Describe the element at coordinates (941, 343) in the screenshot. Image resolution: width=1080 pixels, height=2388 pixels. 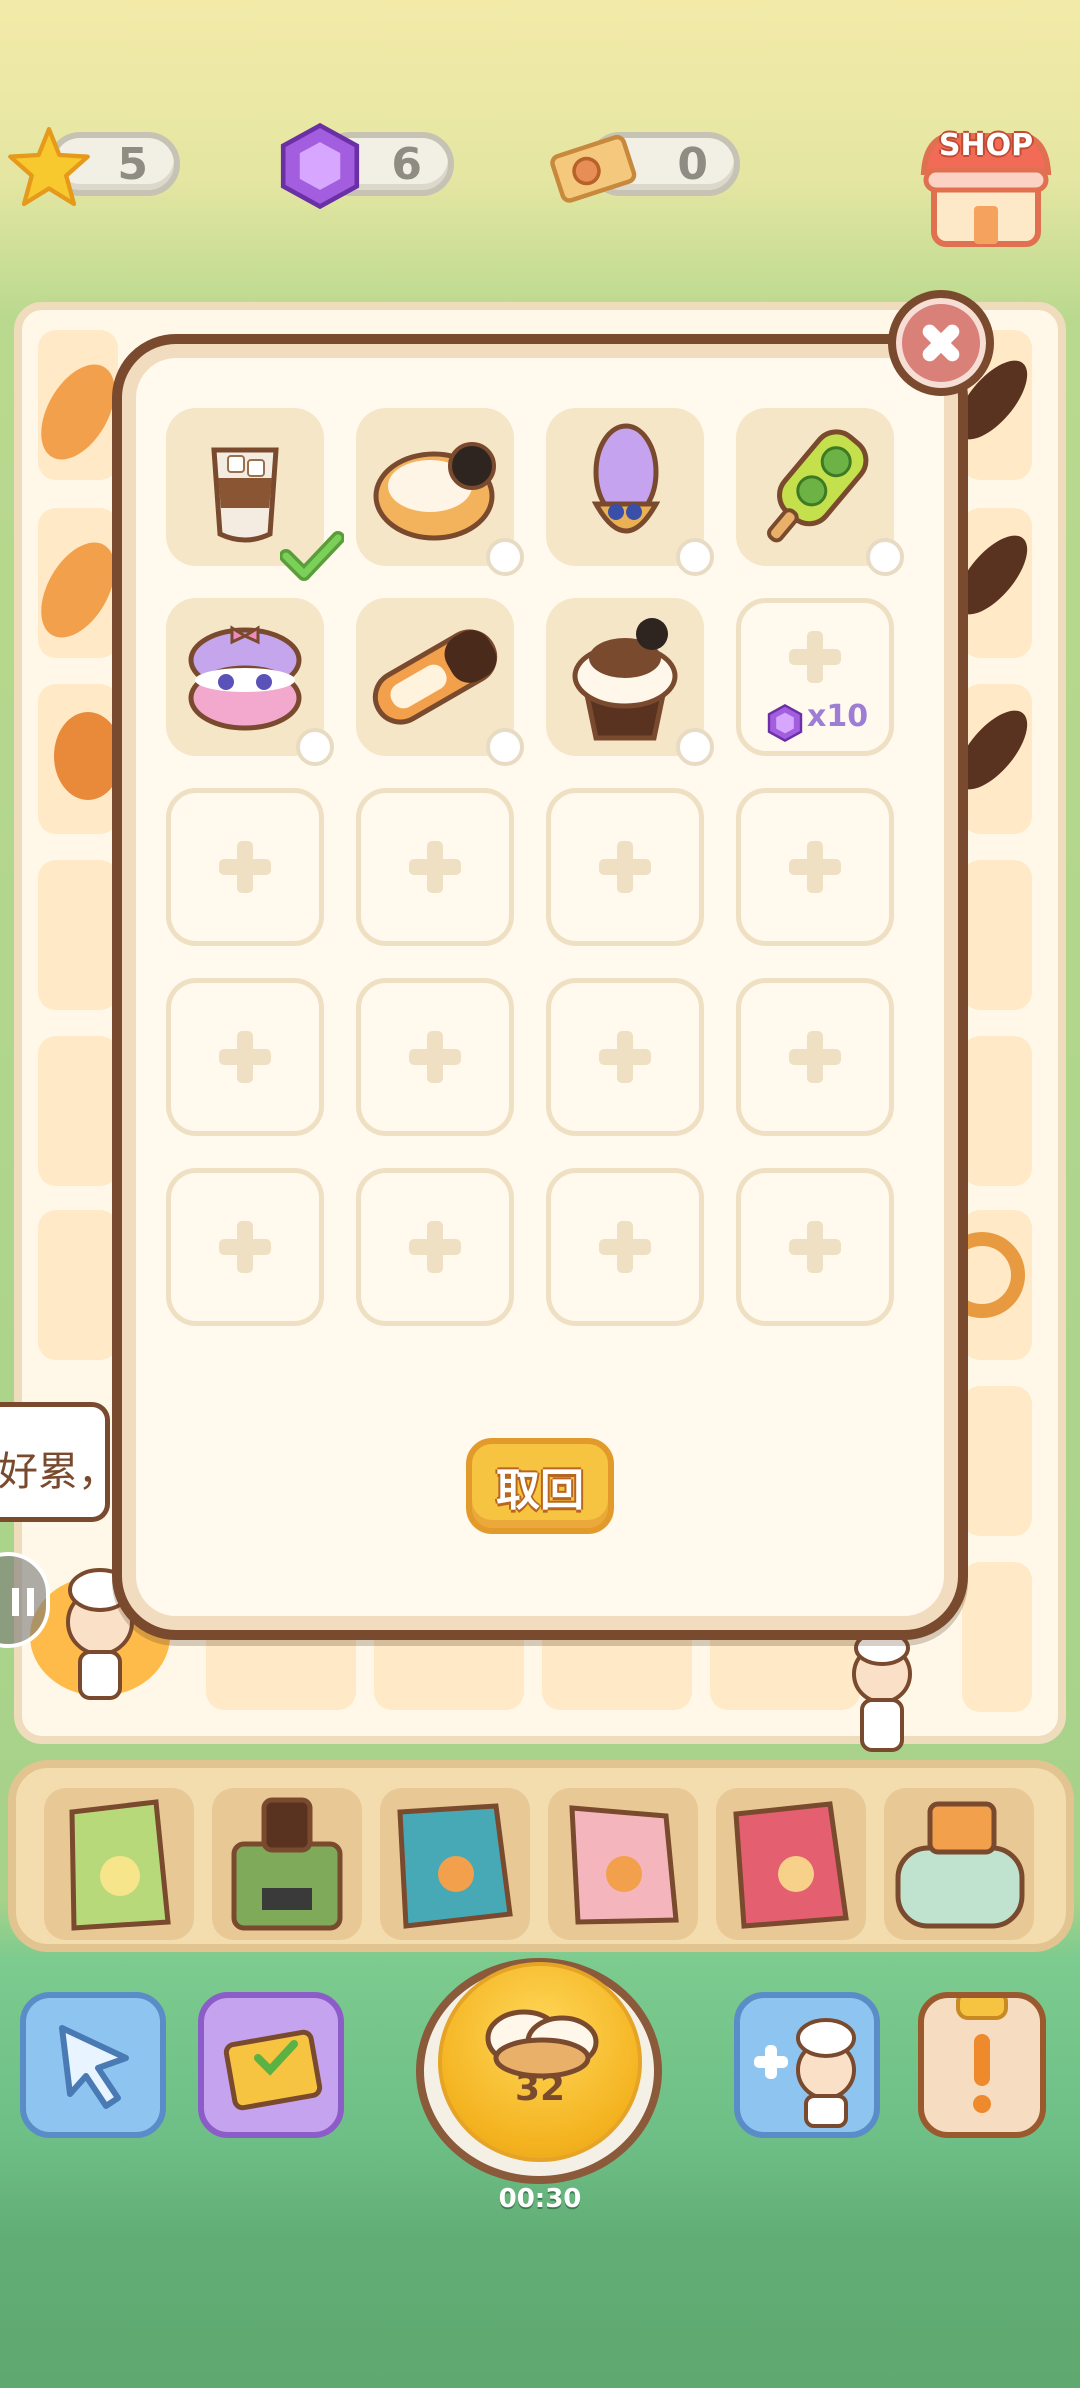
I see `close-button` at that location.